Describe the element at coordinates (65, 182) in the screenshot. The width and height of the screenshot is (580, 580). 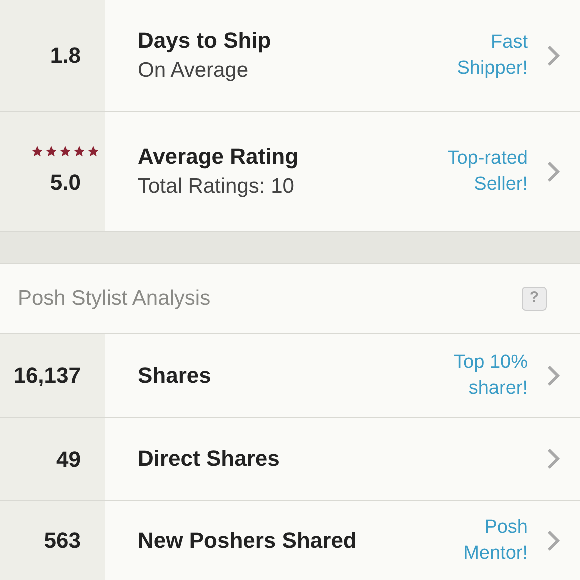
I see `stat-value: 5.0` at that location.